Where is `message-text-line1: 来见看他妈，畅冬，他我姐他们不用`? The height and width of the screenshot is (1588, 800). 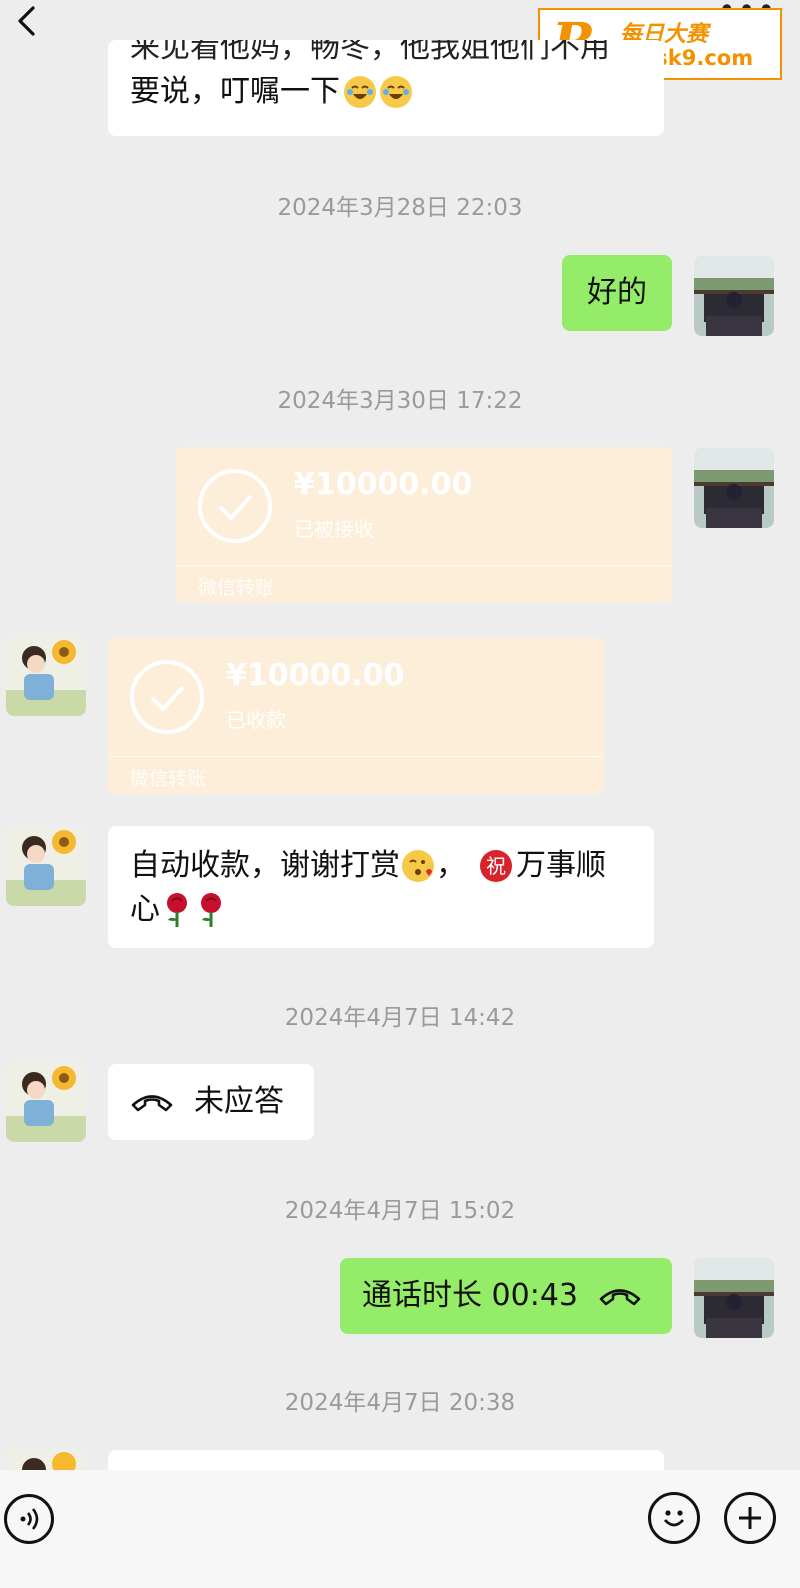 message-text-line1: 来见看他妈，畅冬，他我姐他们不用 is located at coordinates (370, 52).